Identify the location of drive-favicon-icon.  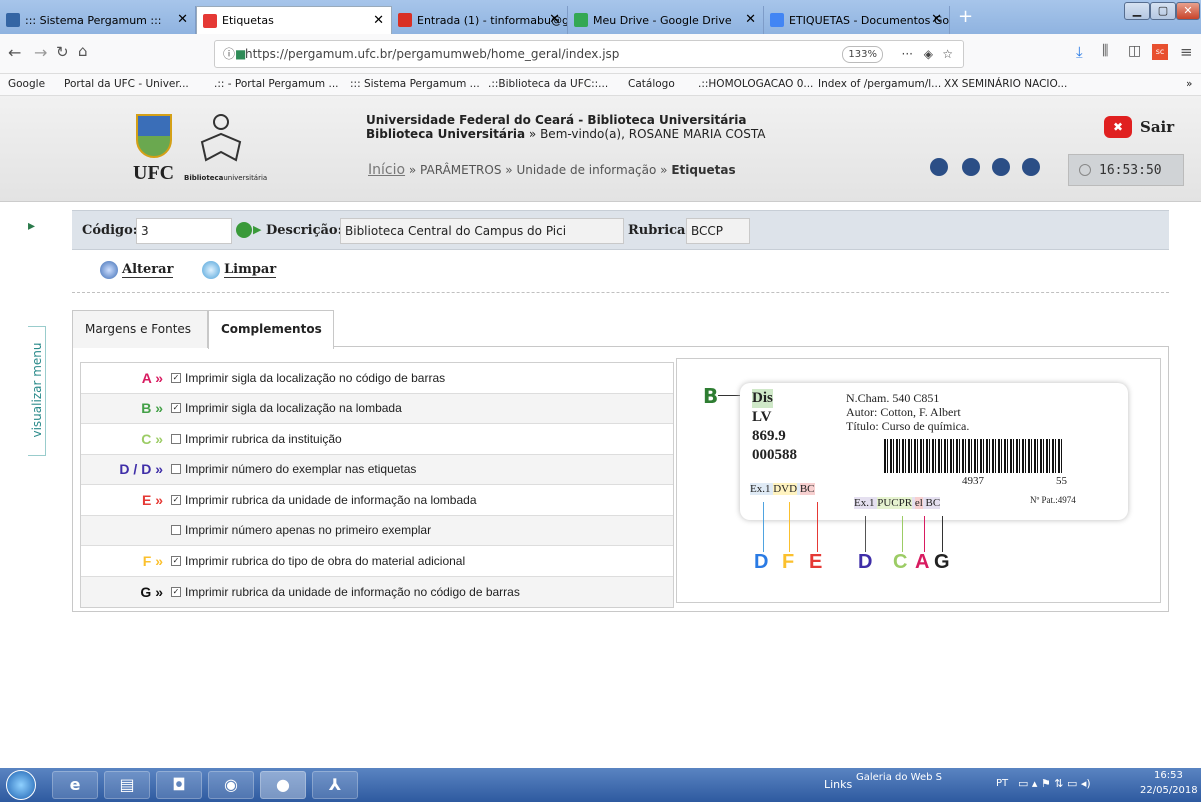
(581, 20).